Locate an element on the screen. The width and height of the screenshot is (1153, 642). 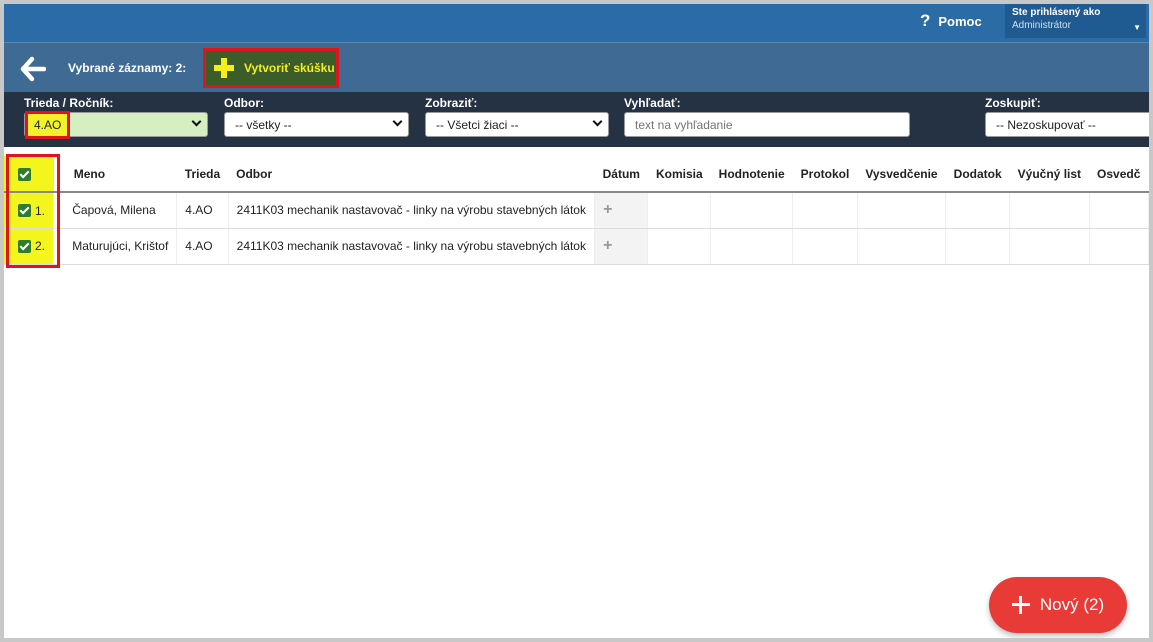
trieda-select: 4.AO is located at coordinates (116, 124).